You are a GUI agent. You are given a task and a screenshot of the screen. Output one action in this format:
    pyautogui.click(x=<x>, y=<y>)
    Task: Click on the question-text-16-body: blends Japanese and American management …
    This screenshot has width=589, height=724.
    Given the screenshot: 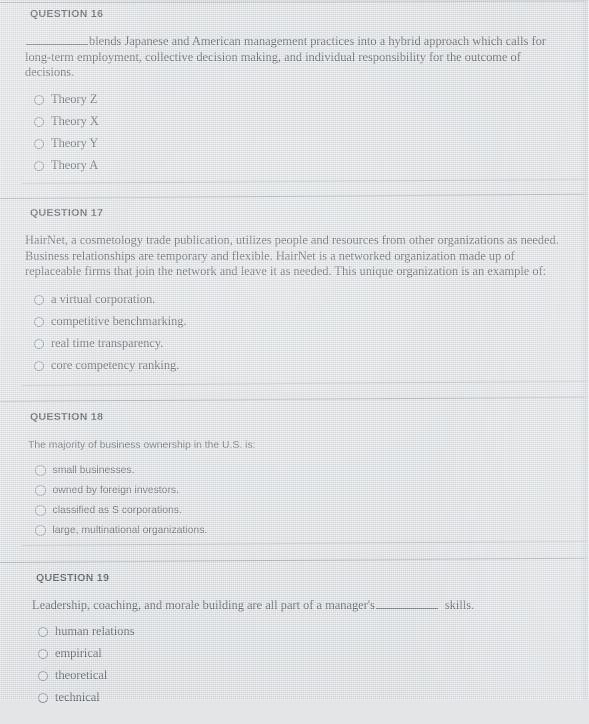 What is the action you would take?
    pyautogui.click(x=285, y=56)
    